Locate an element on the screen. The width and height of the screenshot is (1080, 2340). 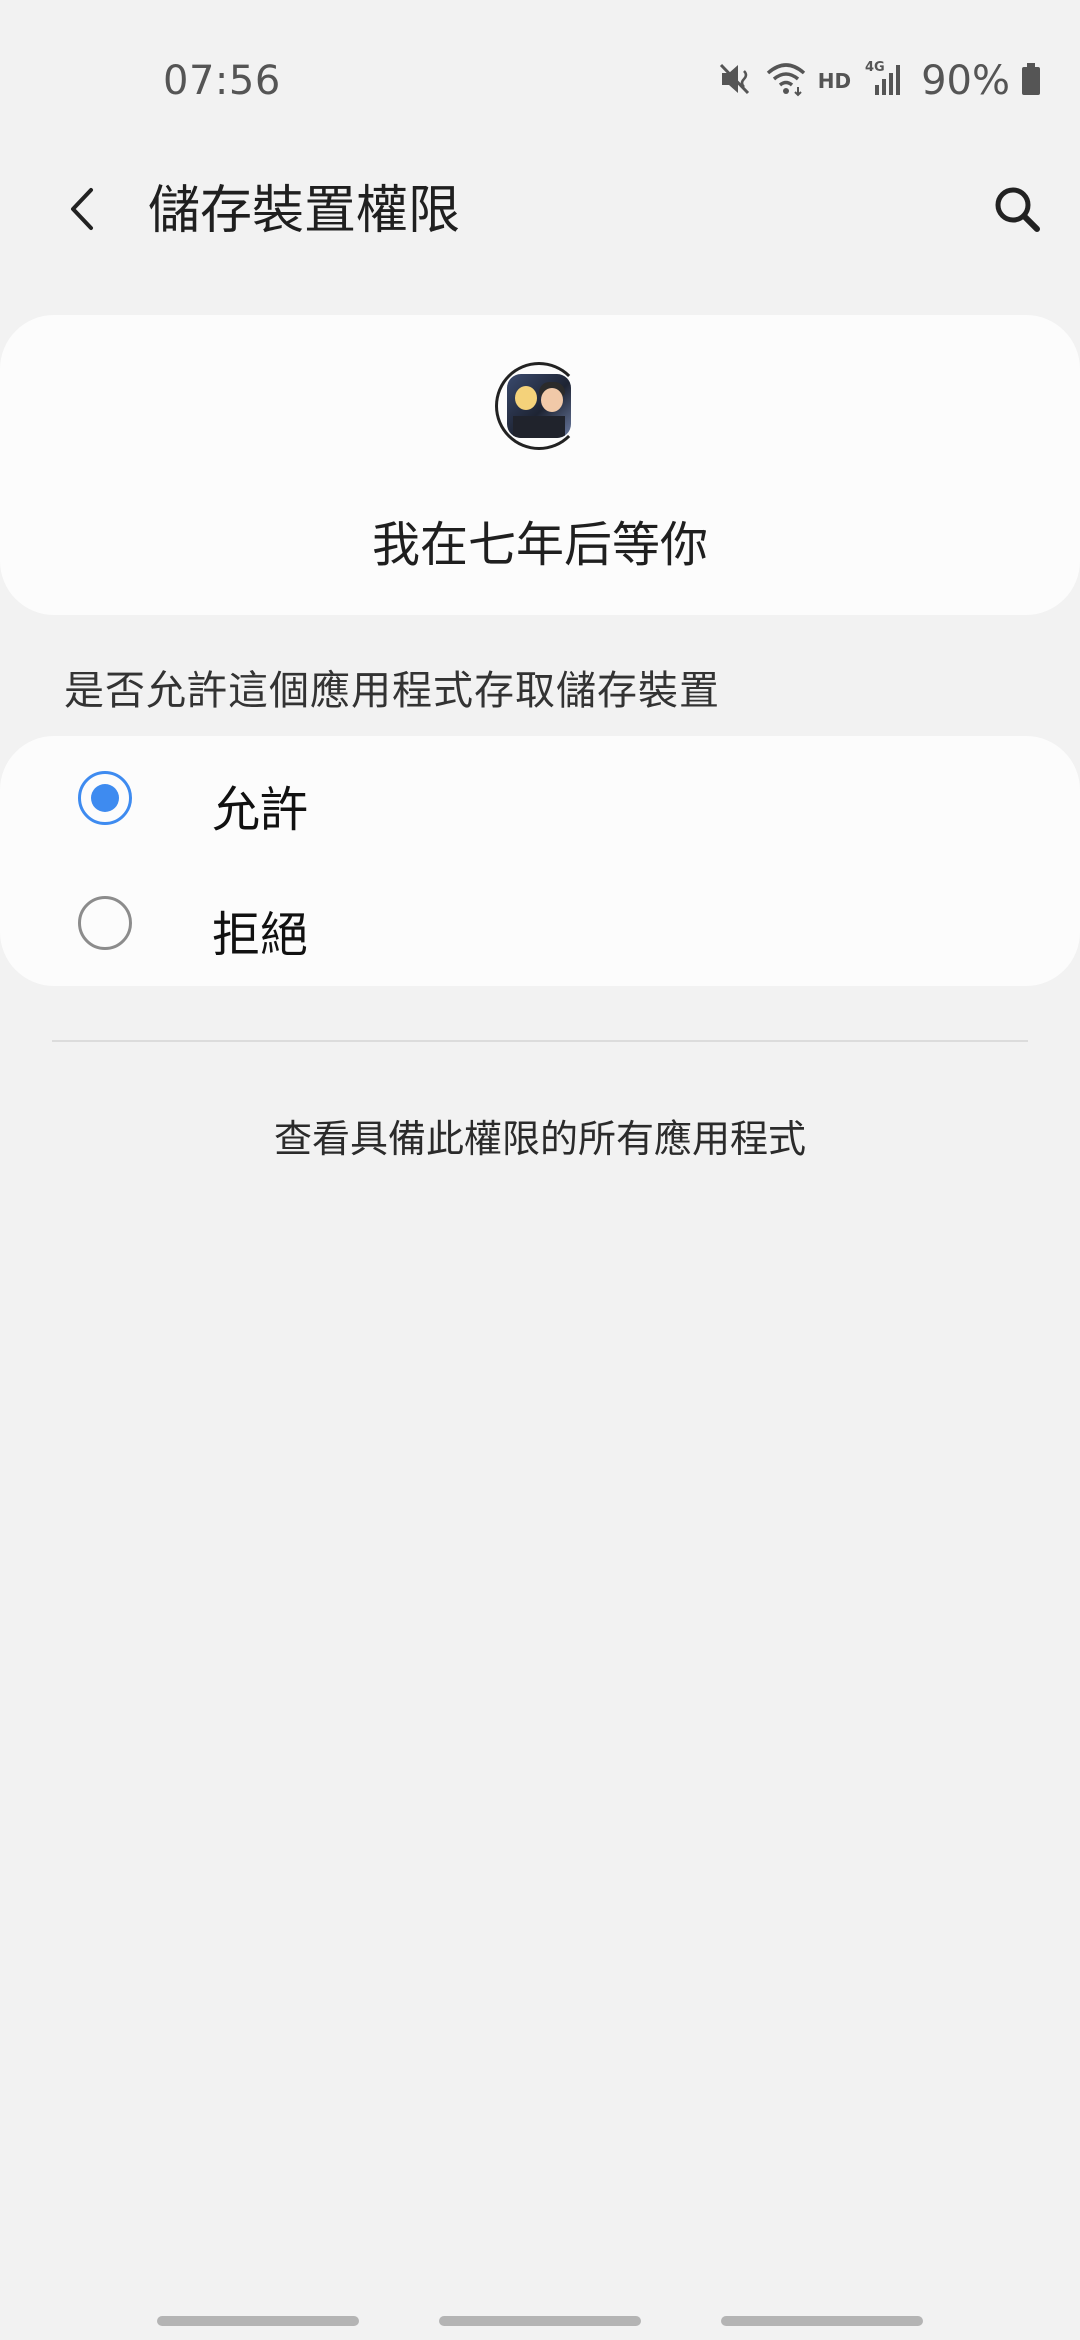
nav-home-gesture is located at coordinates (540, 2321).